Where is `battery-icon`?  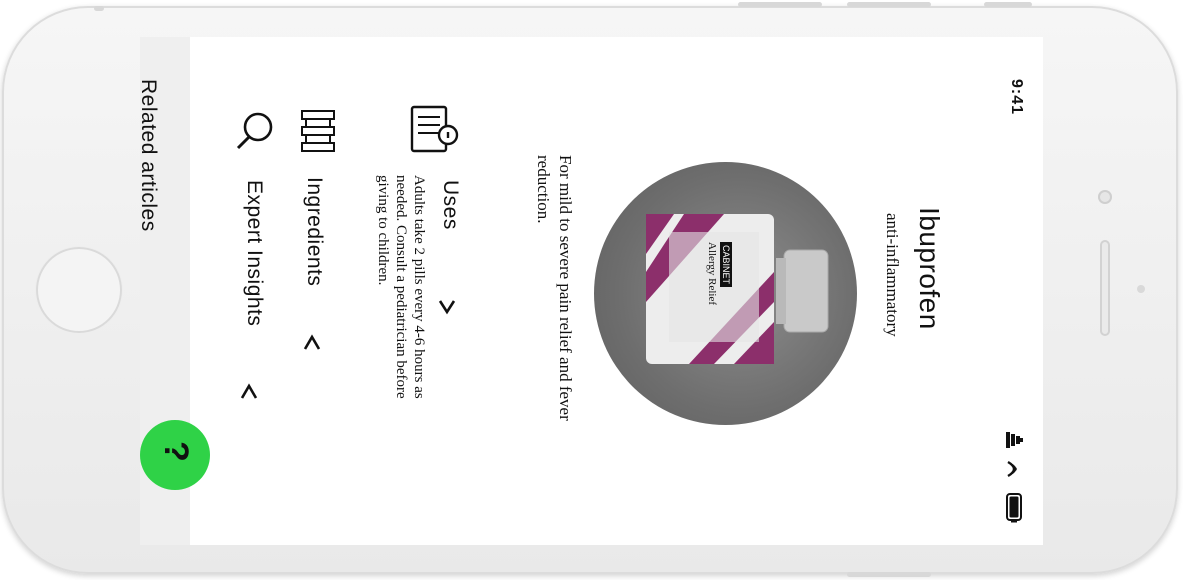
battery-icon is located at coordinates (1014, 508).